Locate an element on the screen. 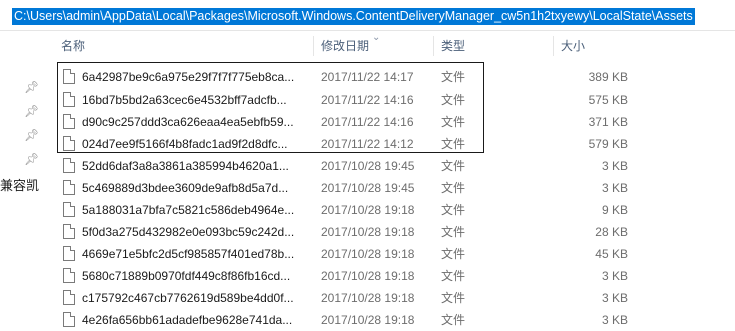 The width and height of the screenshot is (735, 331). file-size: 575 KB is located at coordinates (608, 100).